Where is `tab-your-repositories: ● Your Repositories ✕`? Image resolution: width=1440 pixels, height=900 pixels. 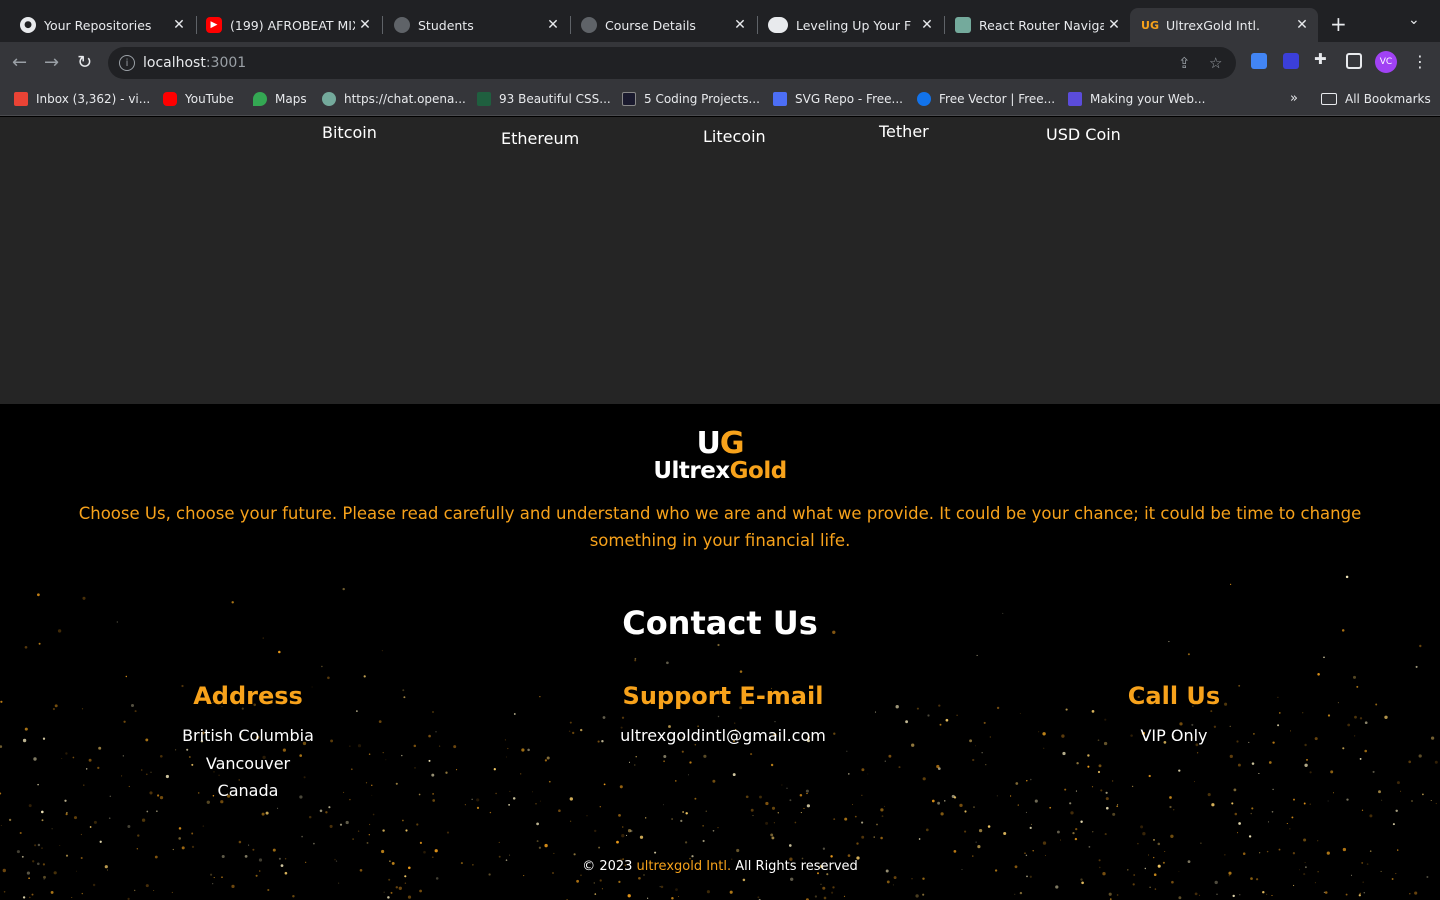
tab-your-repositories: ● Your Repositories ✕ is located at coordinates (101, 25).